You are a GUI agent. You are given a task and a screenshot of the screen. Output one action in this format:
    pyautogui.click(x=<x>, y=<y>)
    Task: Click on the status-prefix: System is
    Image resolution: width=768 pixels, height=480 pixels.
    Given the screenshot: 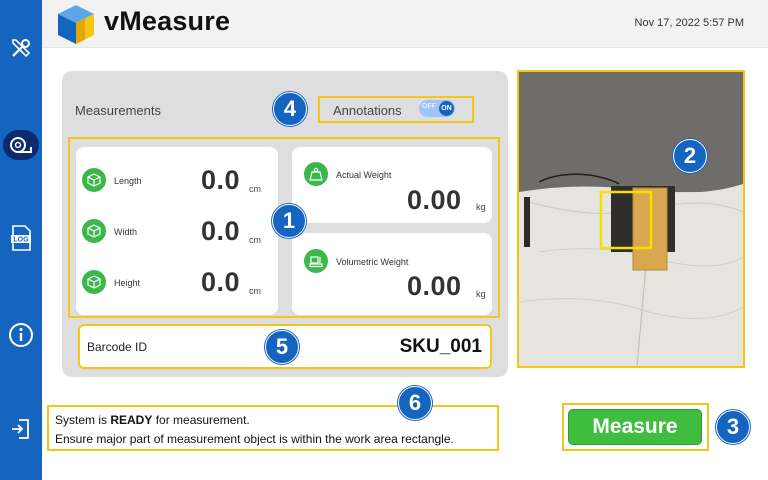 What is the action you would take?
    pyautogui.click(x=83, y=420)
    